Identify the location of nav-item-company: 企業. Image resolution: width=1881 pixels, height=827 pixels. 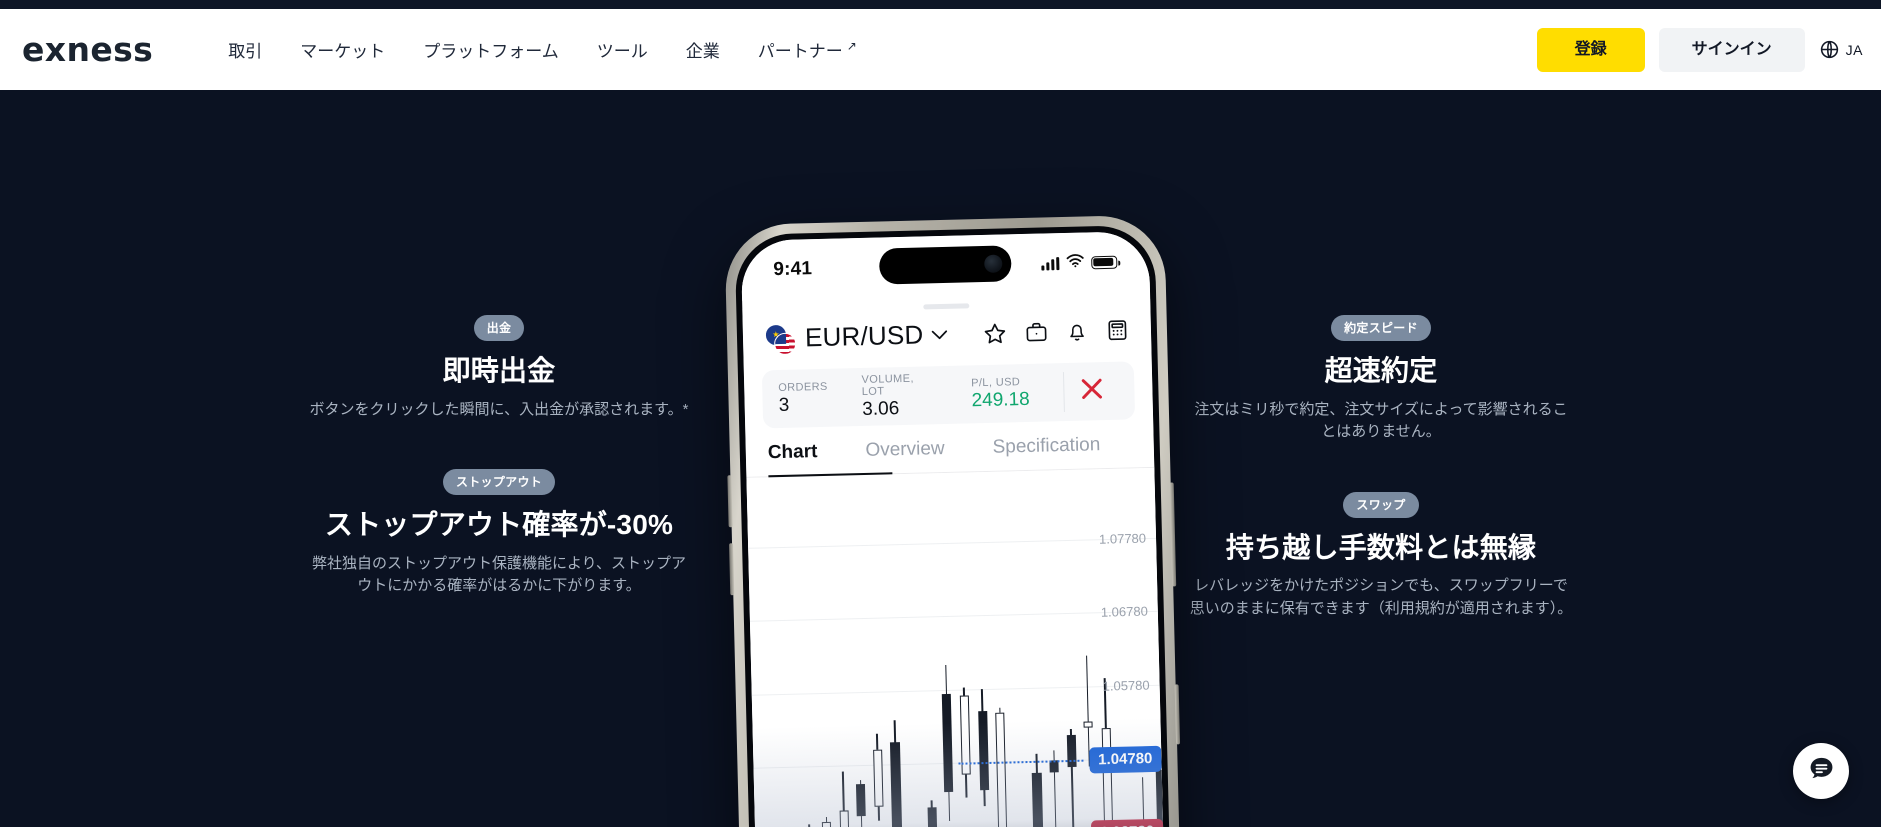
(703, 49).